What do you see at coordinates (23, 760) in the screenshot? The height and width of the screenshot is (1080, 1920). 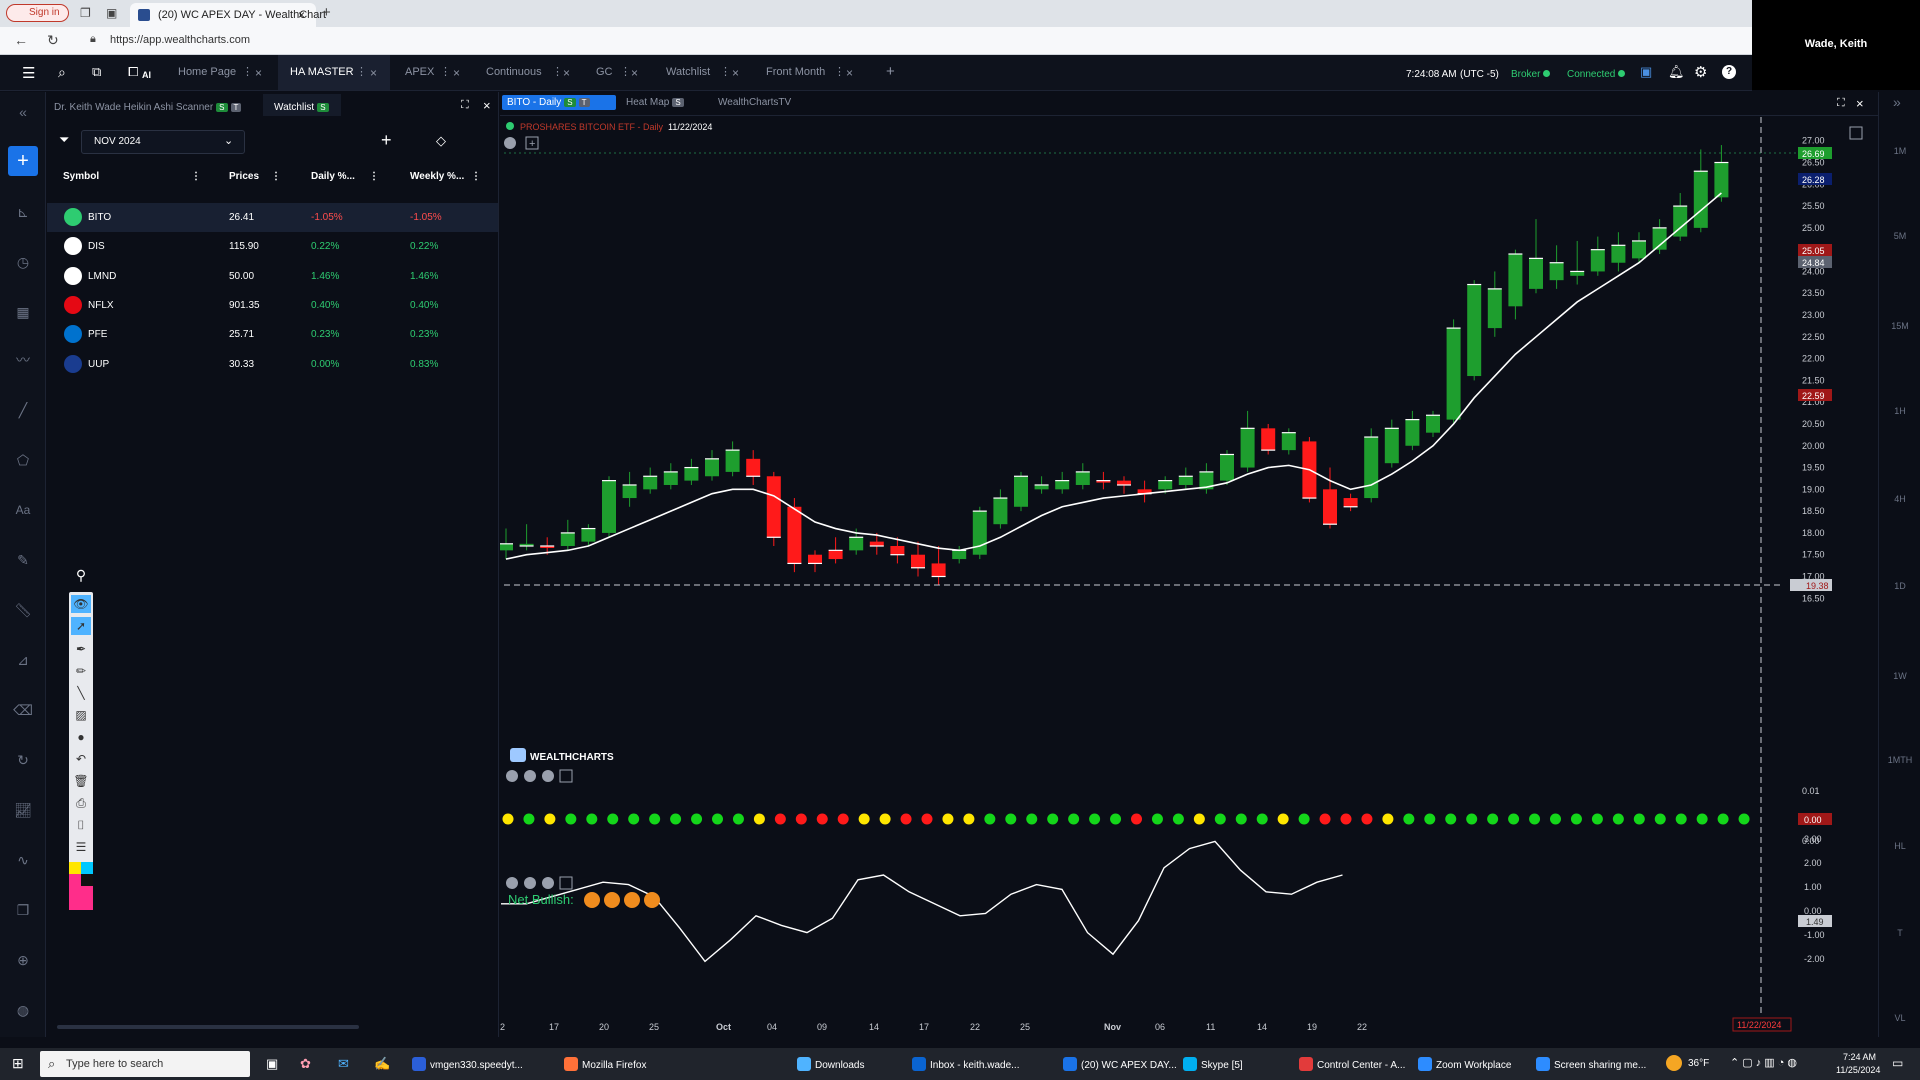 I see `sync-icon: ↻` at bounding box center [23, 760].